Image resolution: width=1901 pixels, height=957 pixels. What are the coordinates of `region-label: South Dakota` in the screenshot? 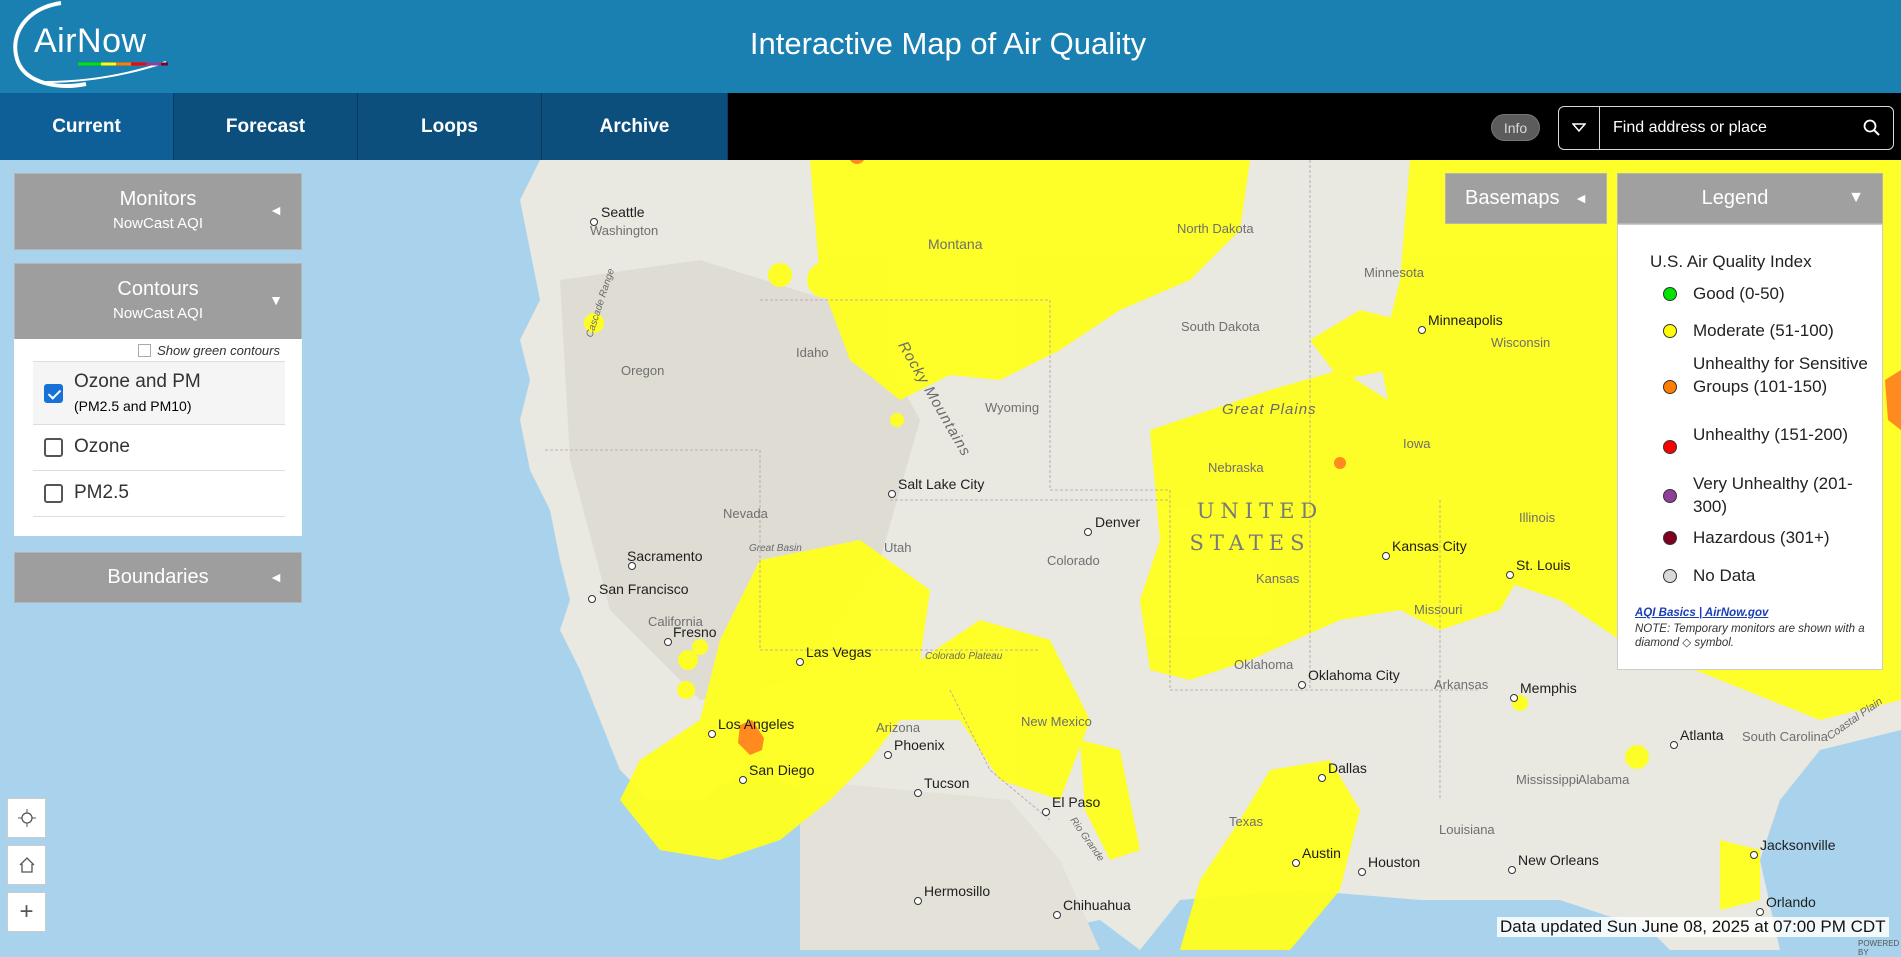 It's located at (1221, 326).